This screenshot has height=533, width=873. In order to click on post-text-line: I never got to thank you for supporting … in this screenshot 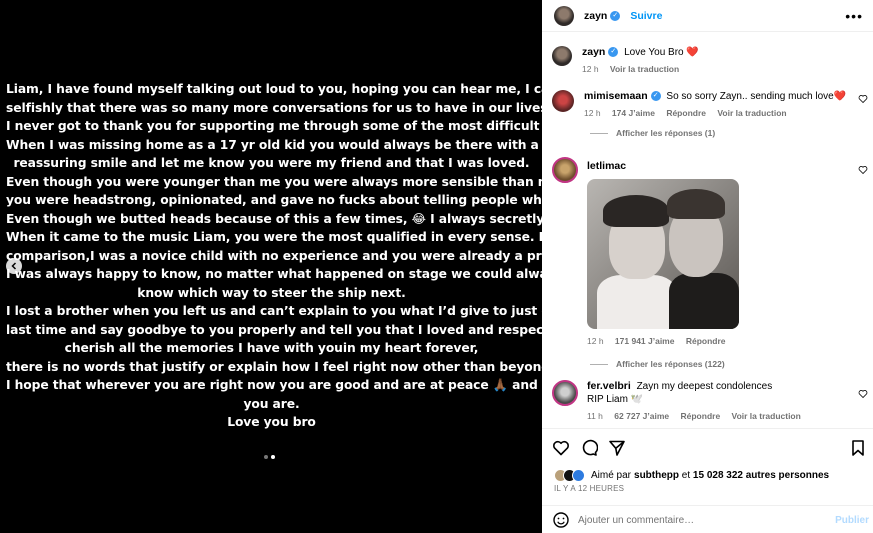, I will do `click(330, 126)`.